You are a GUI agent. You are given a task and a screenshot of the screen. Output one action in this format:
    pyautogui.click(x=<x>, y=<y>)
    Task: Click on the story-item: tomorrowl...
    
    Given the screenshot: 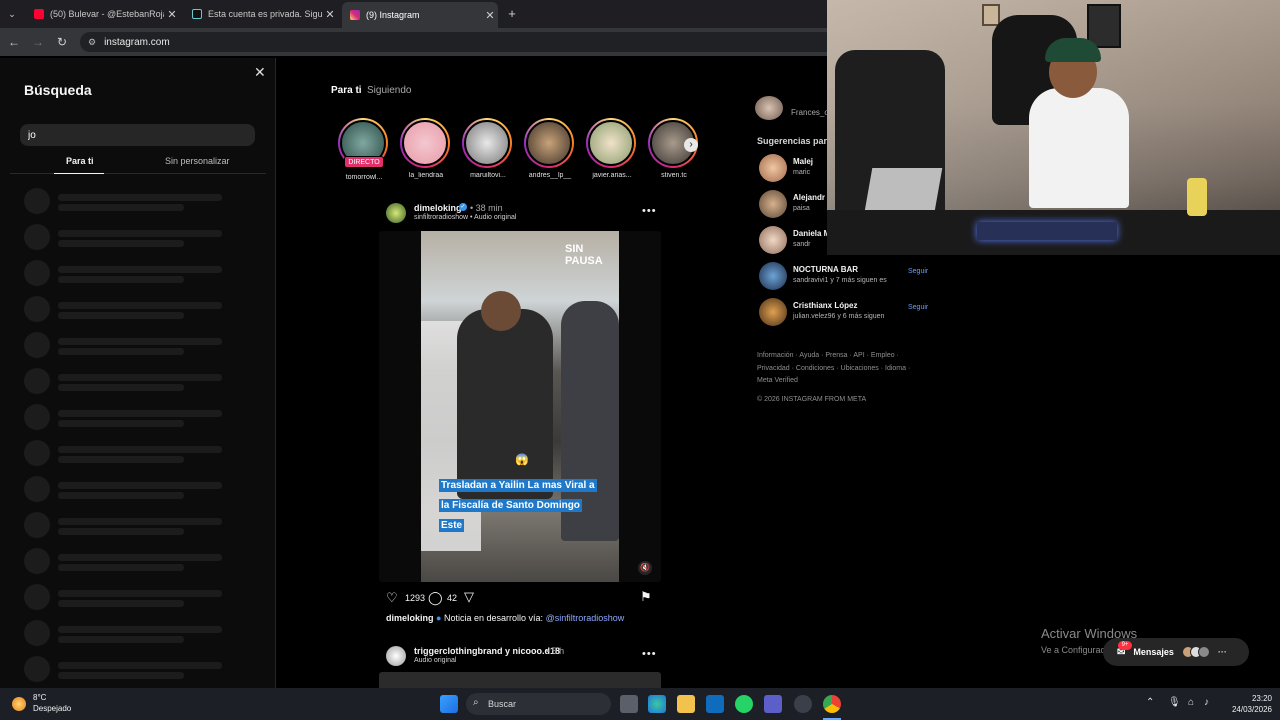 What is the action you would take?
    pyautogui.click(x=364, y=149)
    